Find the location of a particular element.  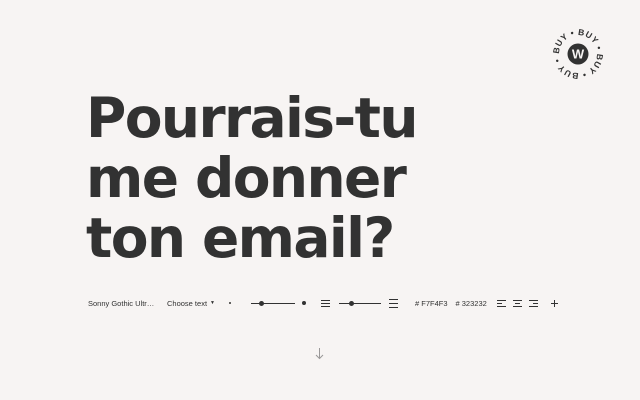

font-size-slider-track is located at coordinates (272, 303).